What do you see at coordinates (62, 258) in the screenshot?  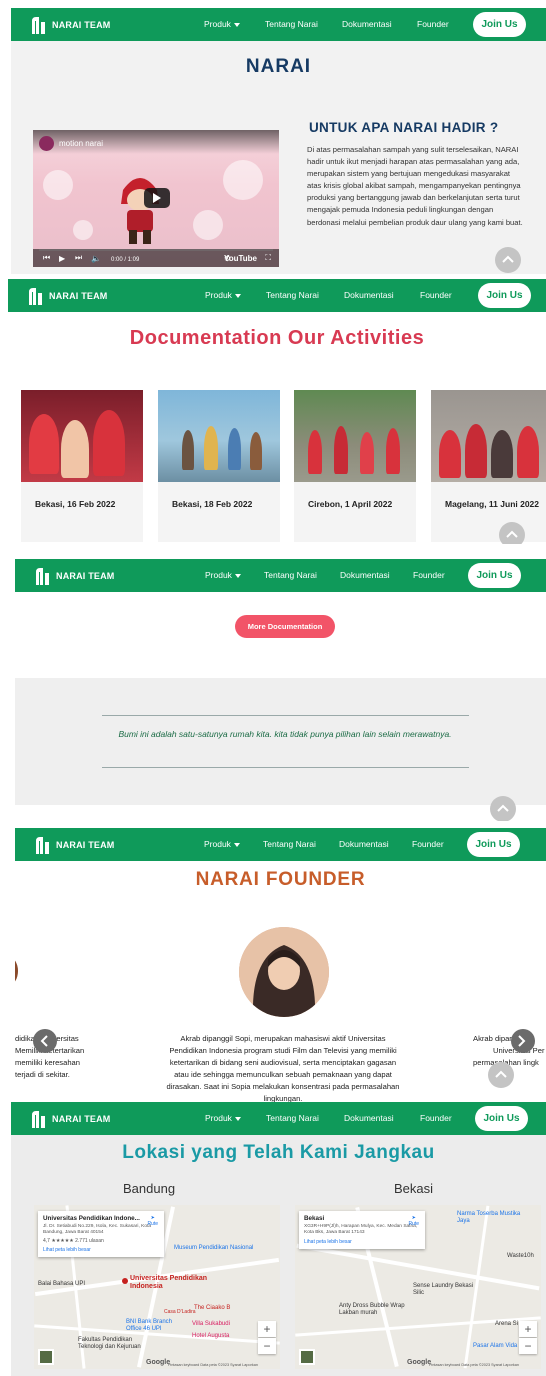 I see `play-small-icon: ▶` at bounding box center [62, 258].